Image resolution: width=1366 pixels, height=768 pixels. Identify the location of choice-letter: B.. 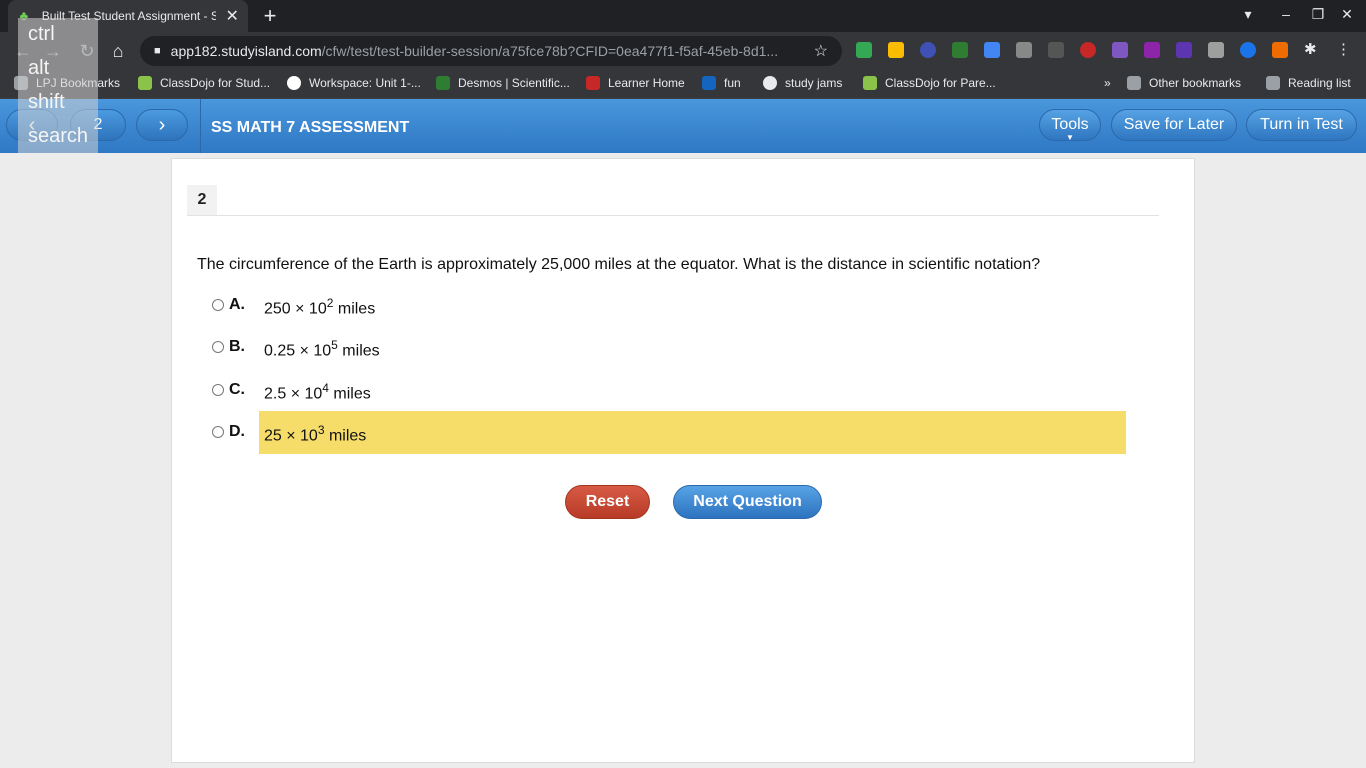
(237, 346).